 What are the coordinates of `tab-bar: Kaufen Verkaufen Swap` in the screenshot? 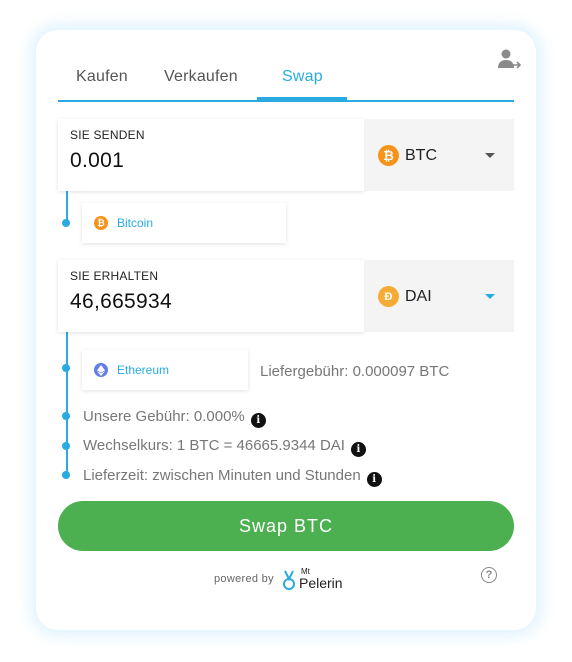 It's located at (286, 82).